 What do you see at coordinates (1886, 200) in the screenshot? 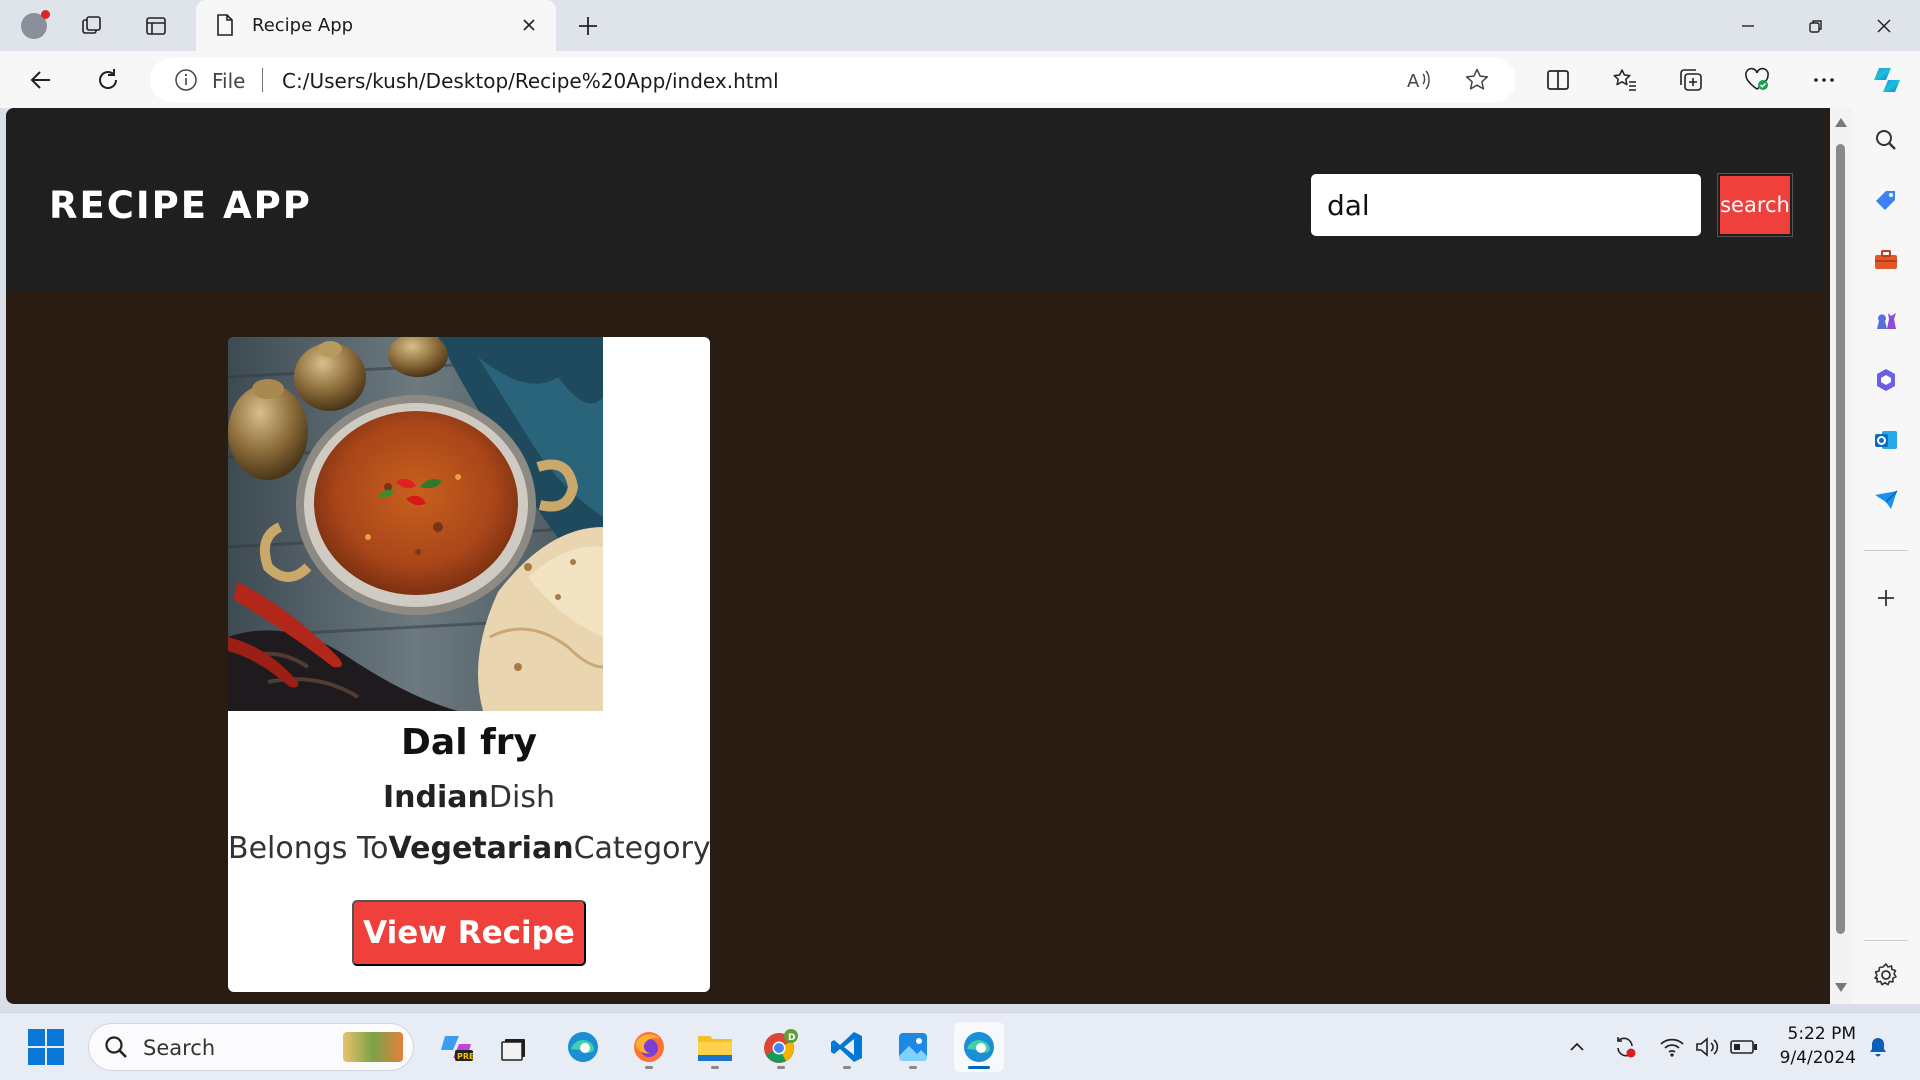
I see `shopping-icon` at bounding box center [1886, 200].